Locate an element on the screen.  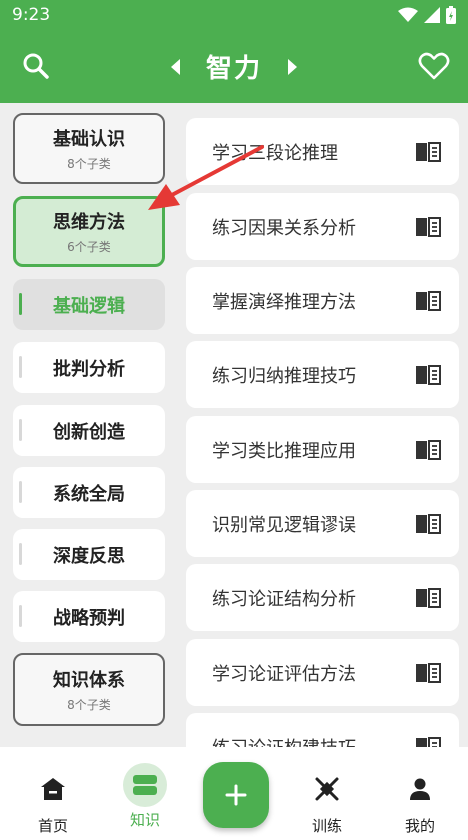
list-item: 学习类比推理应用 is located at coordinates (322, 449).